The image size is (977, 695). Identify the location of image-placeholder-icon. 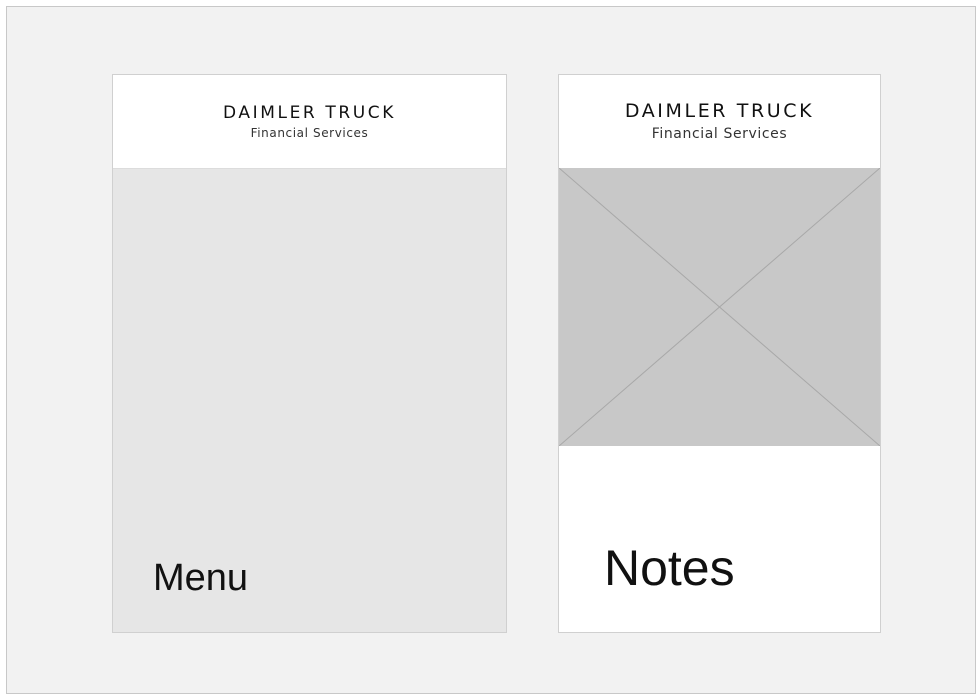
(719, 307).